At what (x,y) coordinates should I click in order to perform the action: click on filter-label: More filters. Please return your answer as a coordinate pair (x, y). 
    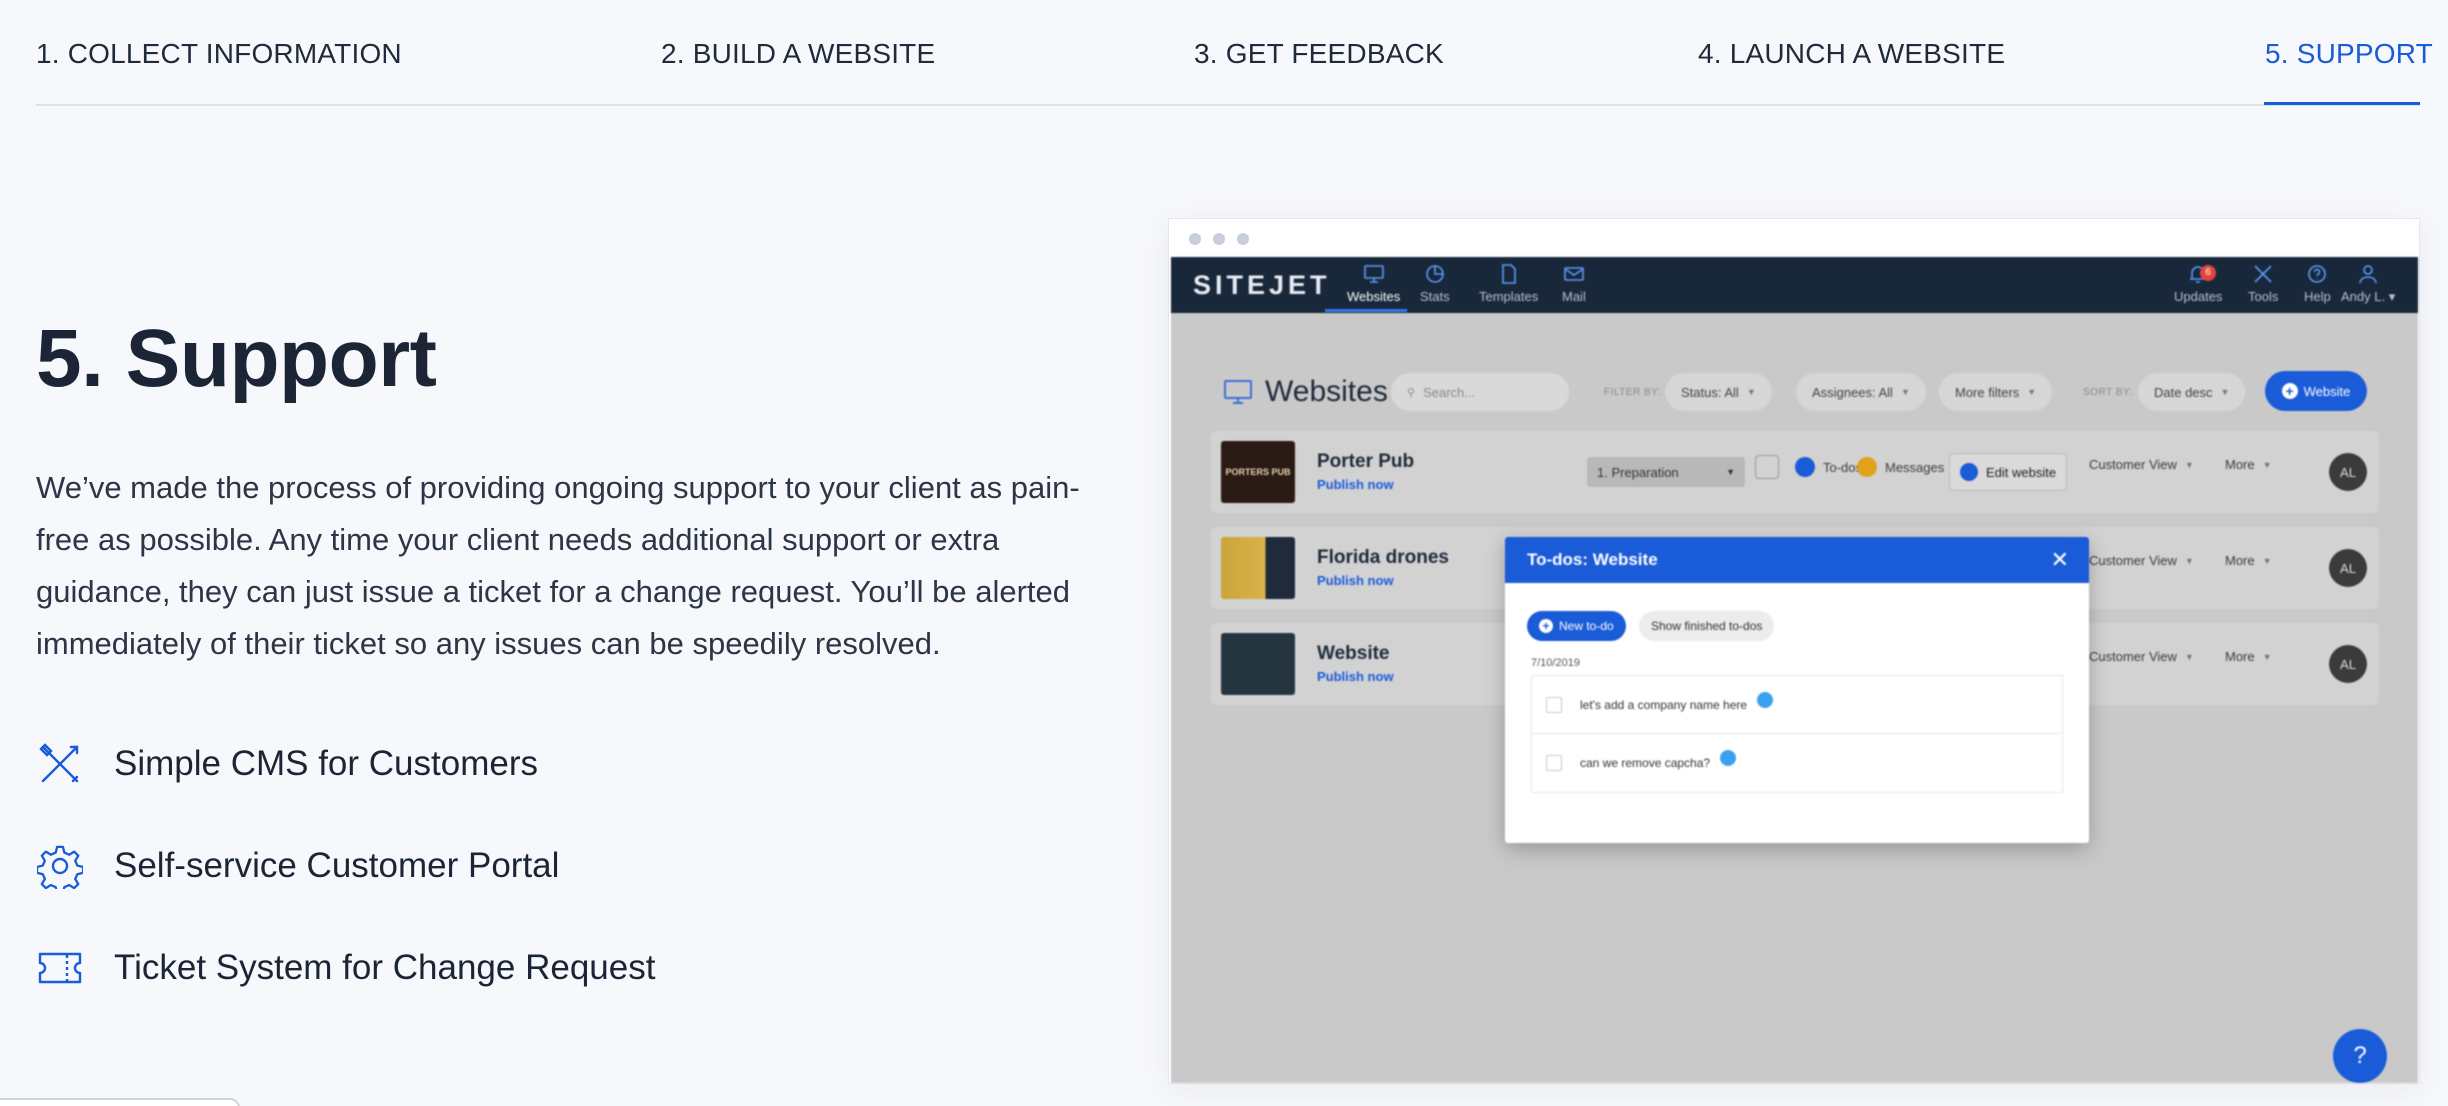
    Looking at the image, I should click on (1987, 392).